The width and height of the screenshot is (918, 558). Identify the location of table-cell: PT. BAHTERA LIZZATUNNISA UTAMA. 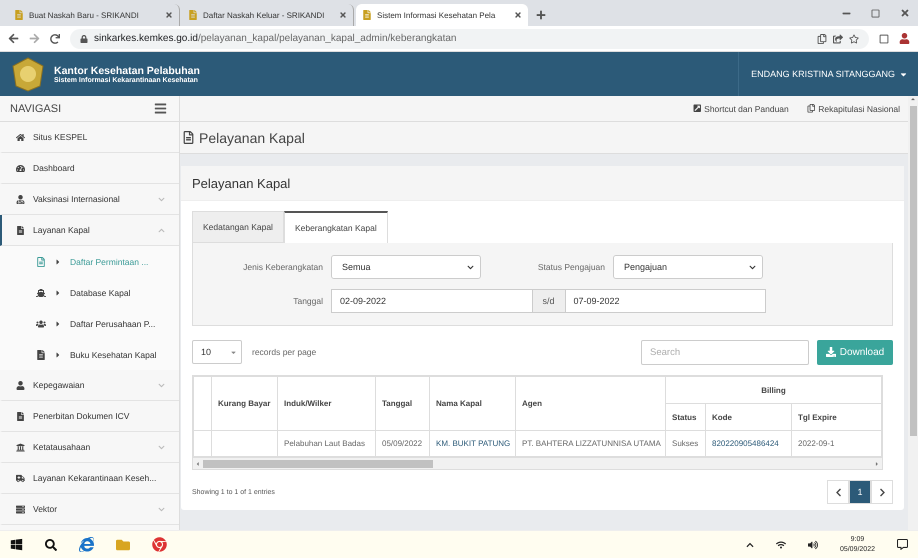
(591, 443).